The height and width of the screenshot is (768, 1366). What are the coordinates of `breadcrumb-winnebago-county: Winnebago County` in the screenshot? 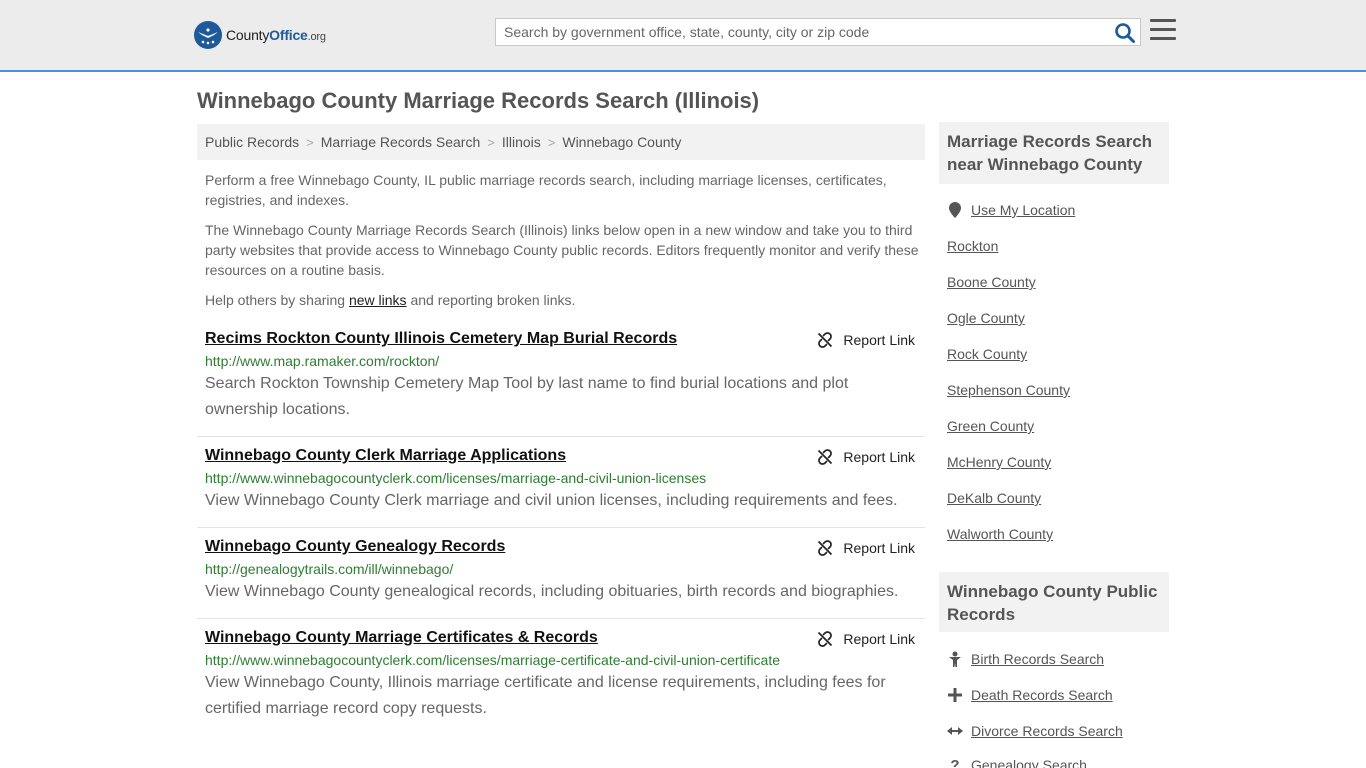 It's located at (621, 142).